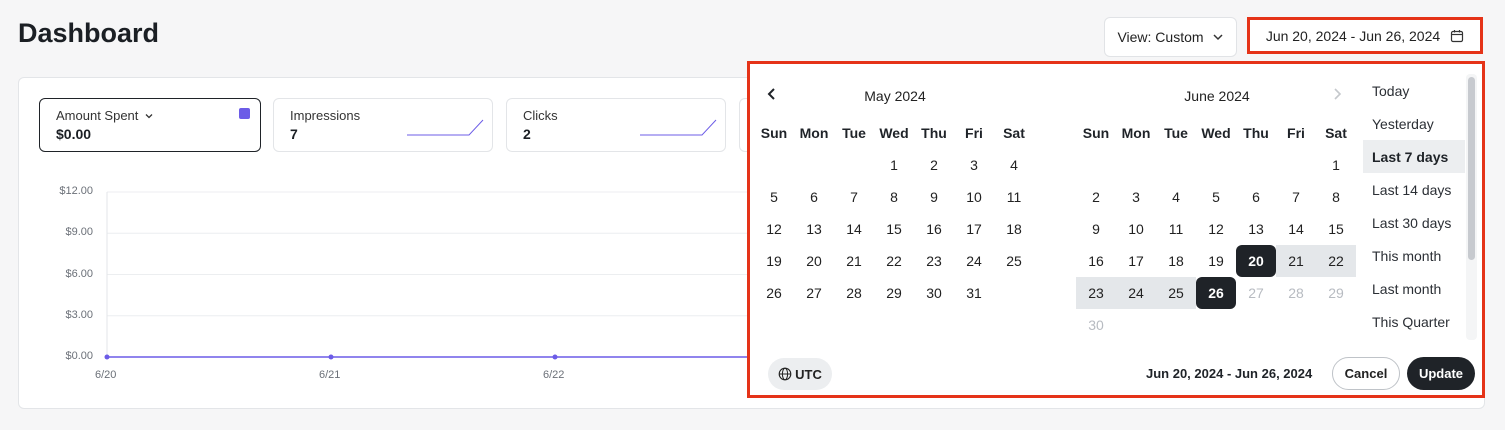 The image size is (1505, 430). What do you see at coordinates (974, 293) in the screenshot?
I see `calendar-day: 31` at bounding box center [974, 293].